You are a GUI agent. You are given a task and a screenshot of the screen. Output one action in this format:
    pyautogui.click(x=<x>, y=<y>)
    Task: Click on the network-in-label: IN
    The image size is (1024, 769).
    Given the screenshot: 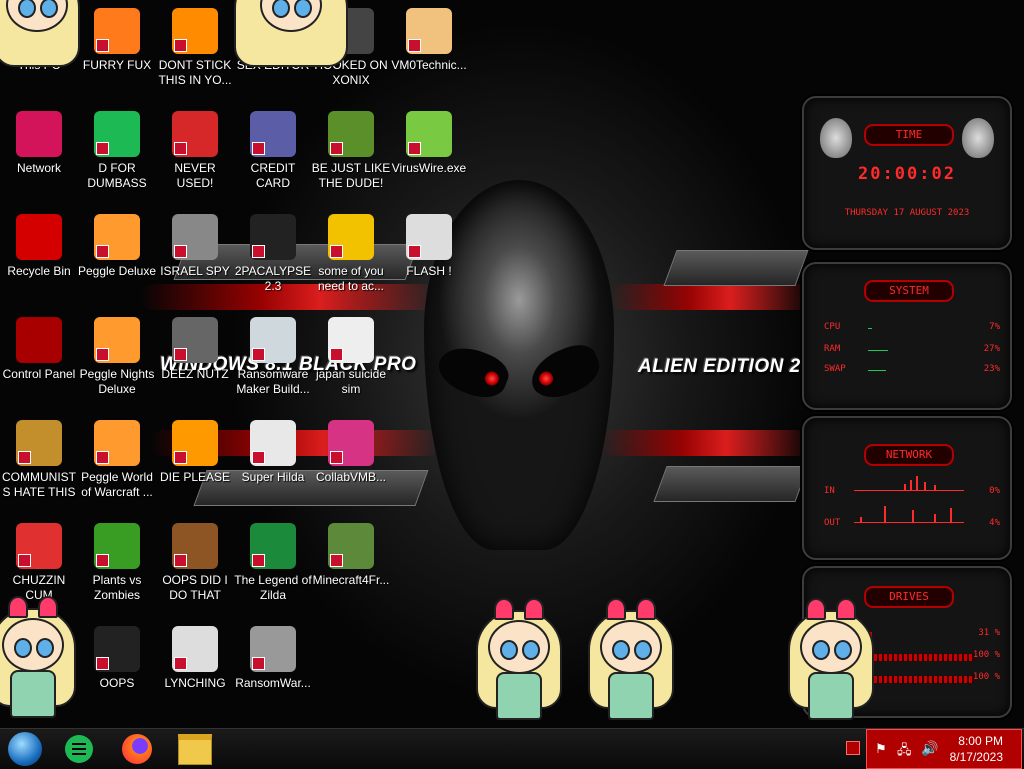 What is the action you would take?
    pyautogui.click(x=829, y=491)
    